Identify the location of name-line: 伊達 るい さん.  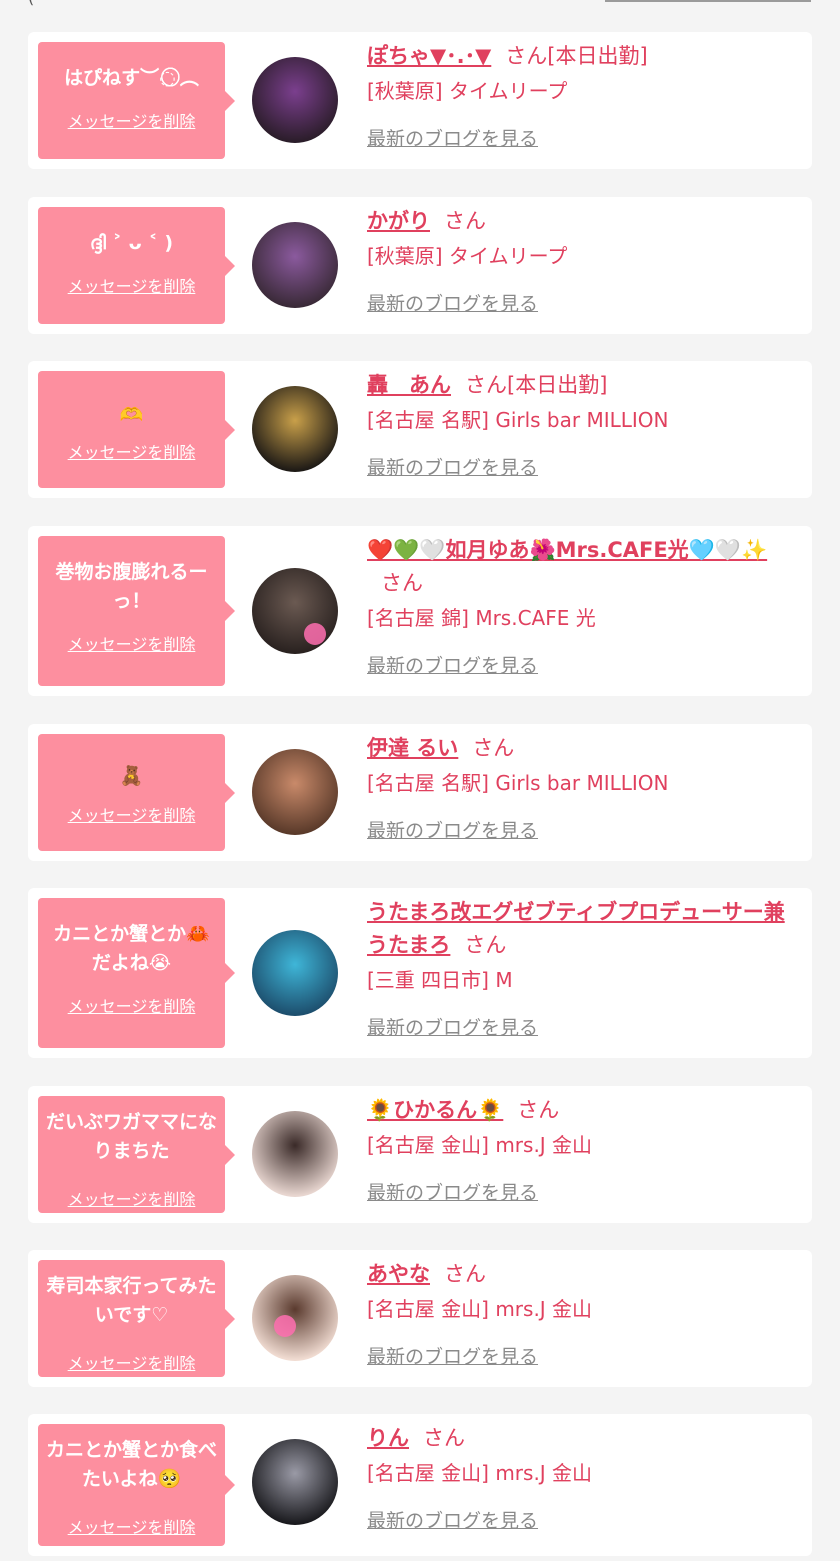
(580, 748).